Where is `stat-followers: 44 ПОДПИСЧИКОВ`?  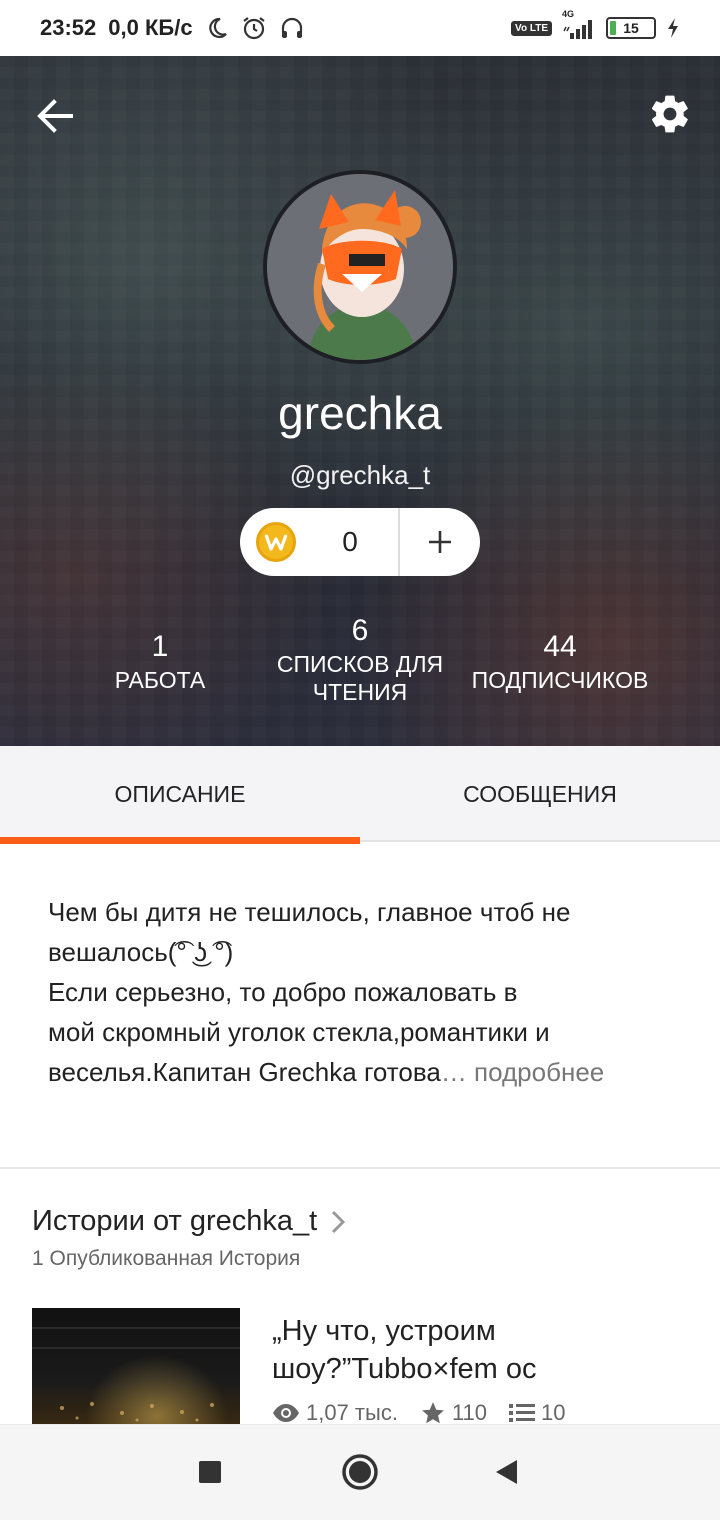 stat-followers: 44 ПОДПИСЧИКОВ is located at coordinates (560, 662).